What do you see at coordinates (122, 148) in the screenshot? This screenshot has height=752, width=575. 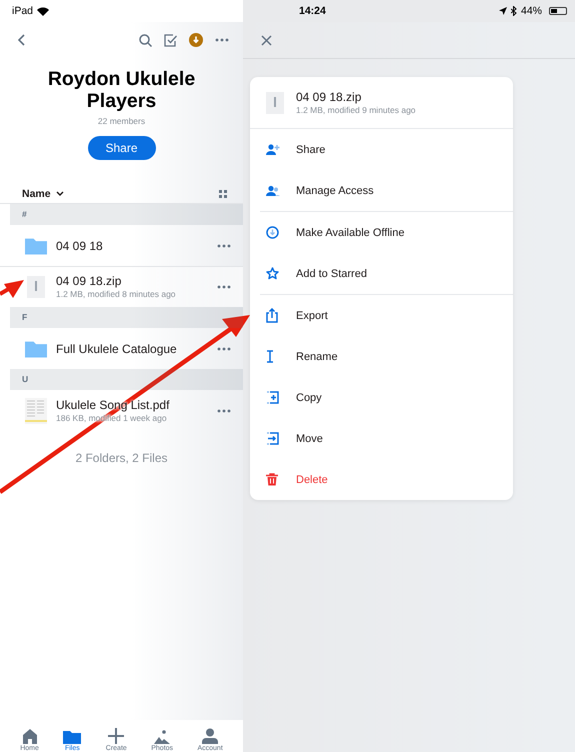 I see `share-button: Share` at bounding box center [122, 148].